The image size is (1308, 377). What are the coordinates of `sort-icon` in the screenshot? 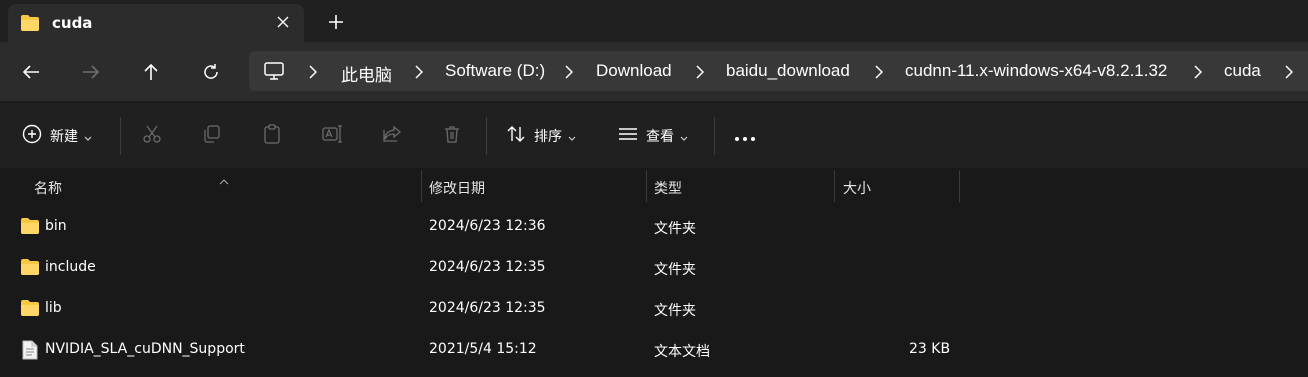 It's located at (516, 136).